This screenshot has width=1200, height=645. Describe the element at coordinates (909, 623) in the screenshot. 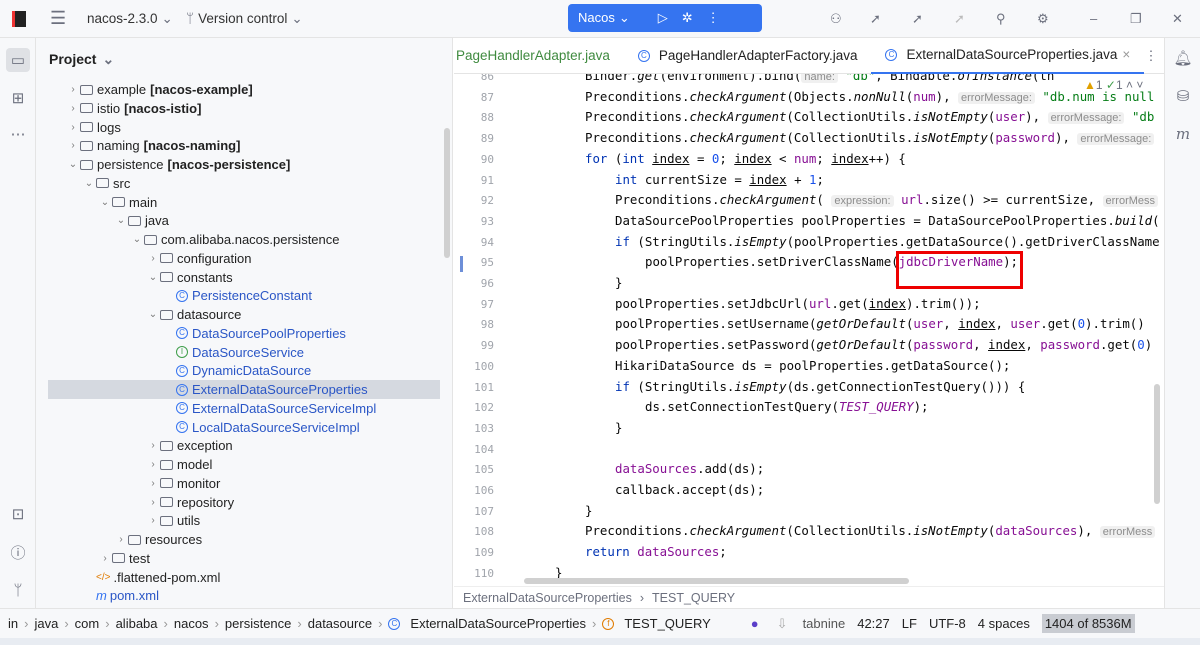

I see `line-separator: LF` at that location.